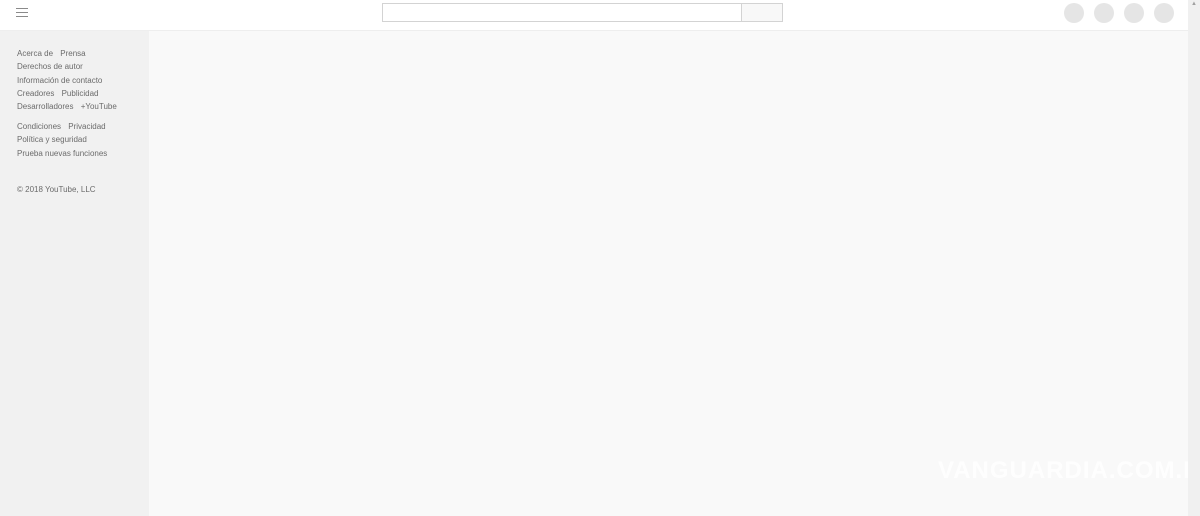 The image size is (1200, 516). What do you see at coordinates (62, 153) in the screenshot?
I see `footer-link-prueba-nuevas-funciones: Prueba nuevas funciones` at bounding box center [62, 153].